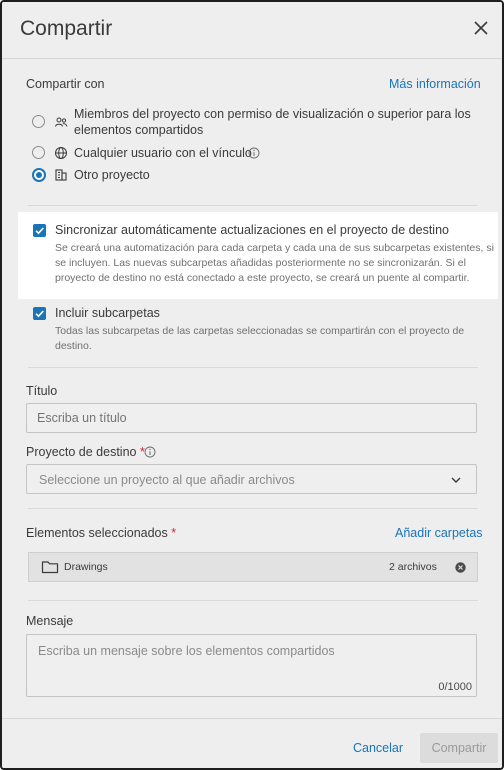  Describe the element at coordinates (481, 28) in the screenshot. I see `close-icon` at that location.